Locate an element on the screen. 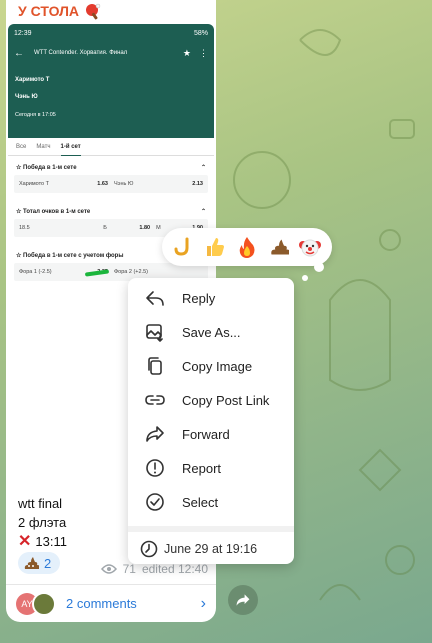  avatar is located at coordinates (44, 603).